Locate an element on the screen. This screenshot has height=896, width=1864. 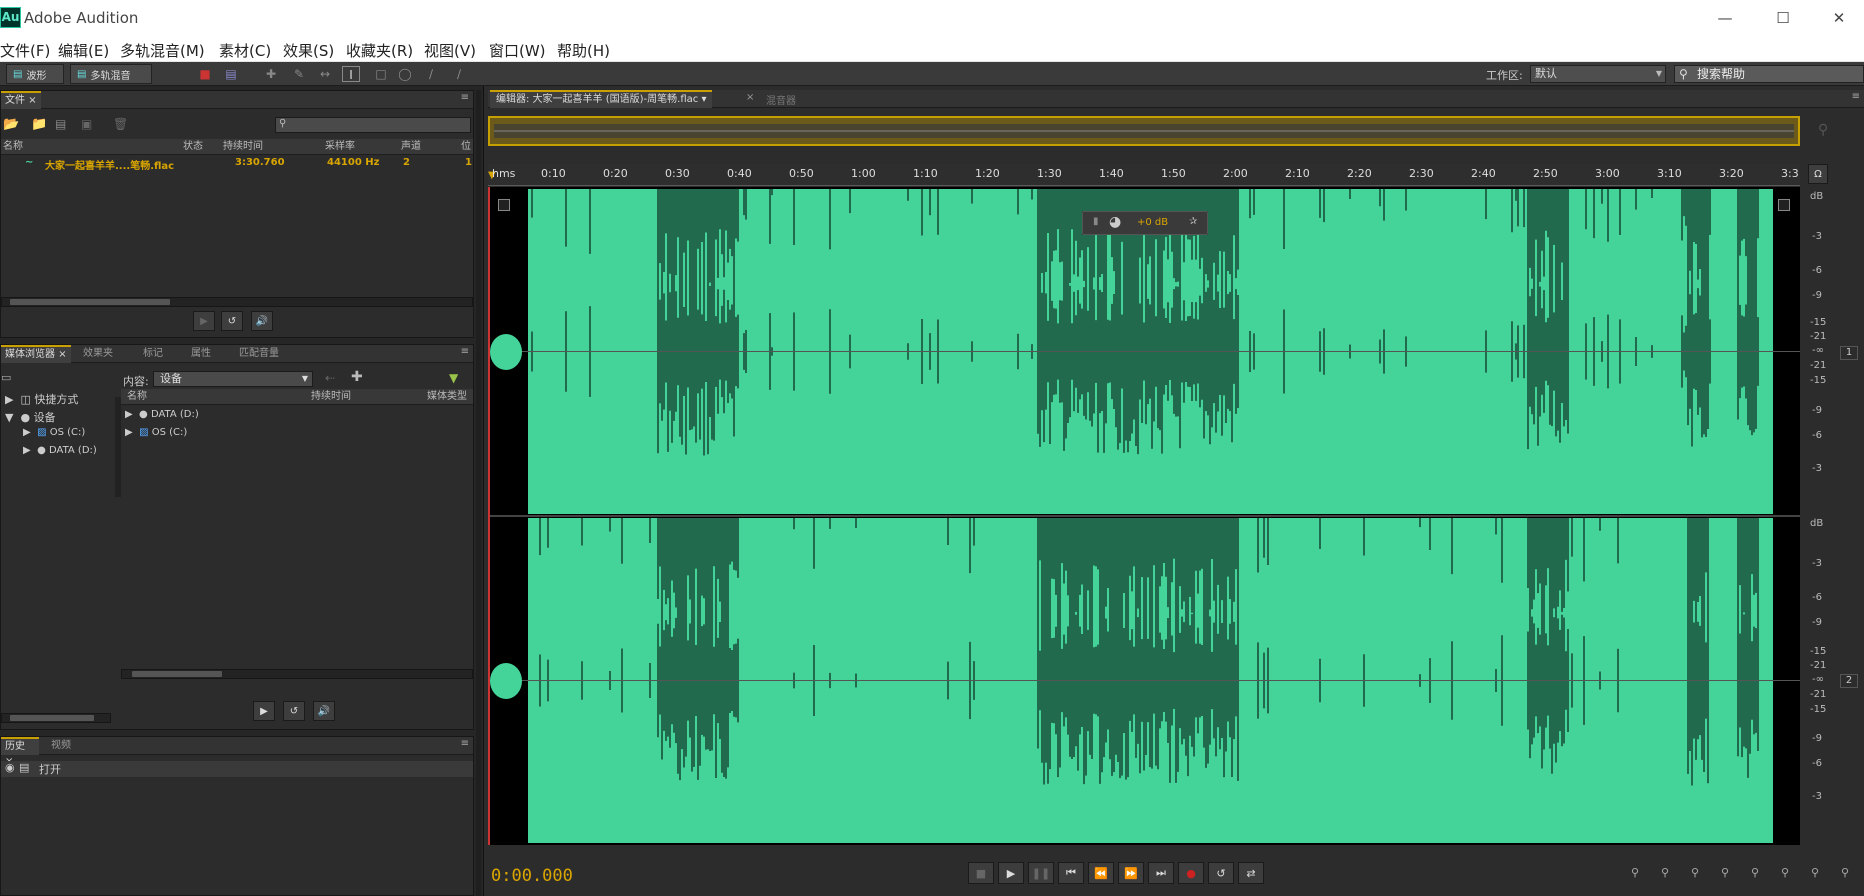
tab-media-browser: 媒体浏览器 × is located at coordinates (36, 354).